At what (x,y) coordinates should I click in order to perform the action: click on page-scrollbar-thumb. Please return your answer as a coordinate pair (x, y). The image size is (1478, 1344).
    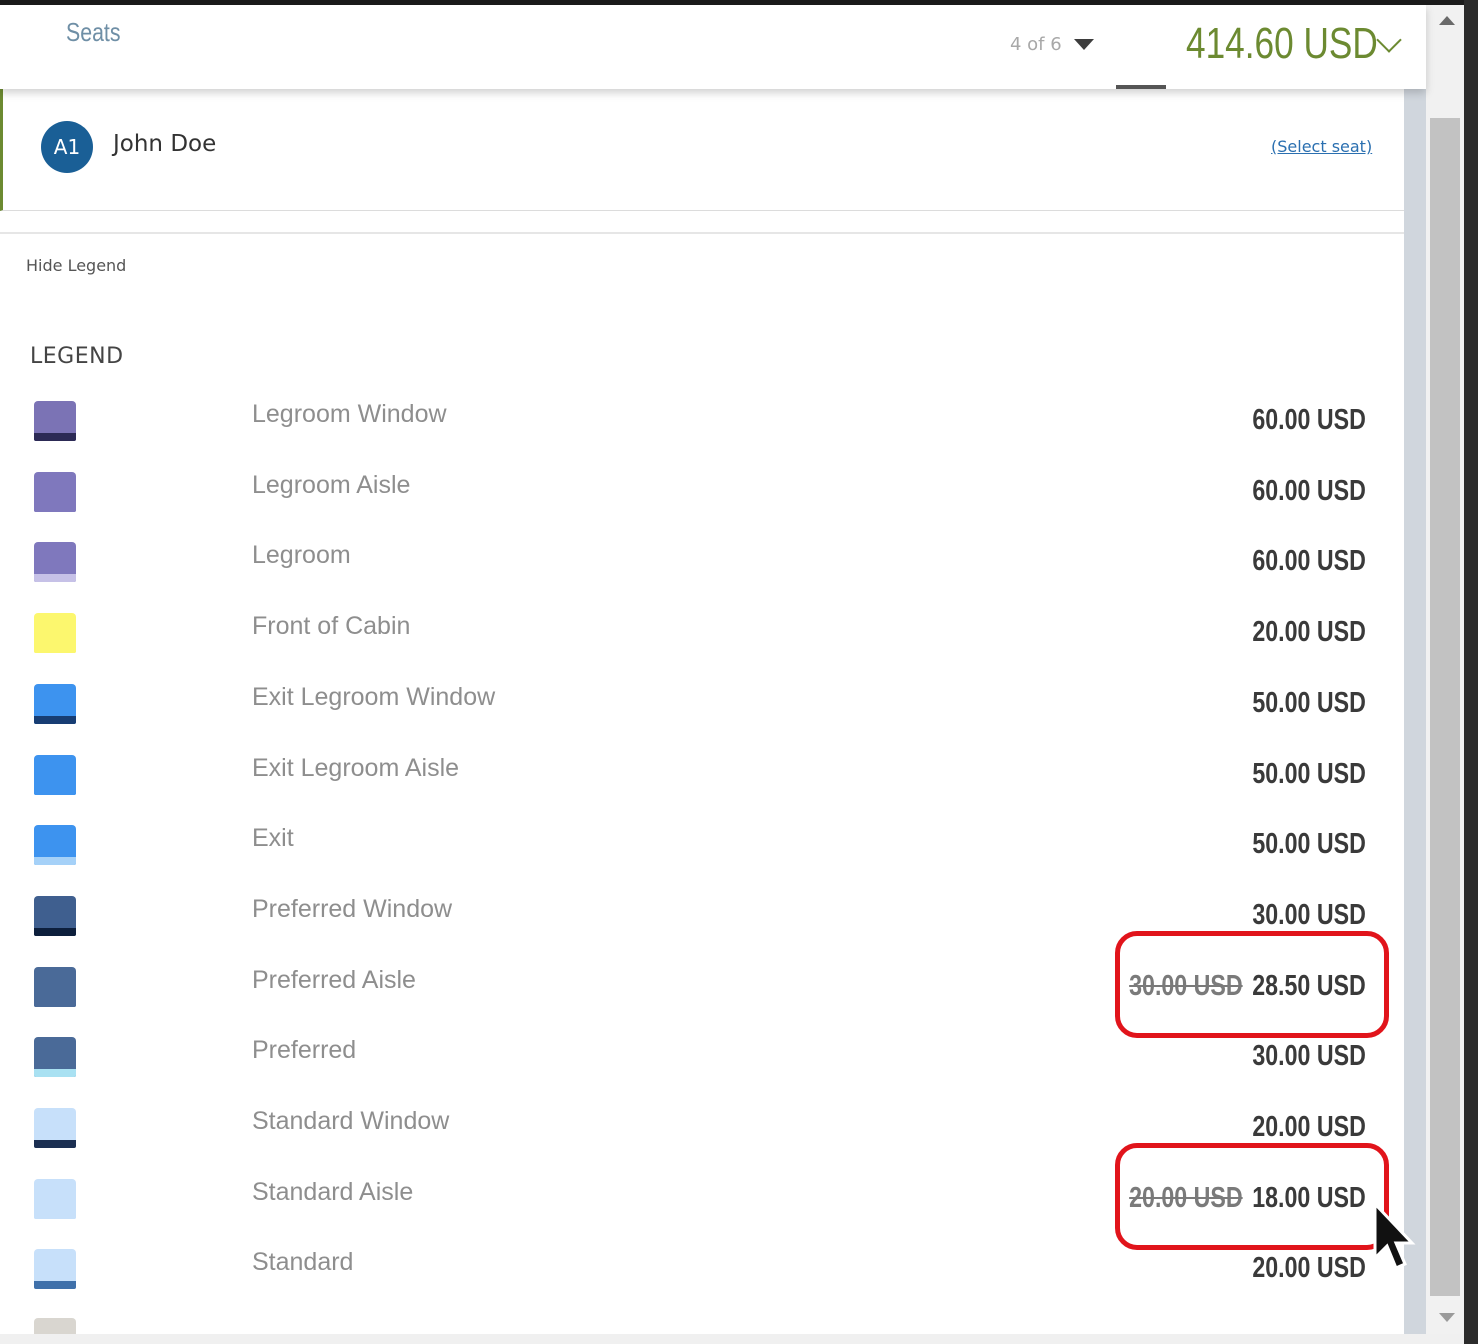
    Looking at the image, I should click on (1445, 707).